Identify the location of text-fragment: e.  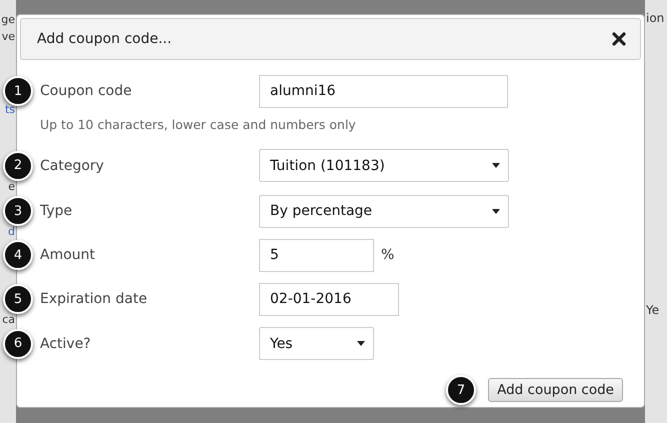
(11, 187).